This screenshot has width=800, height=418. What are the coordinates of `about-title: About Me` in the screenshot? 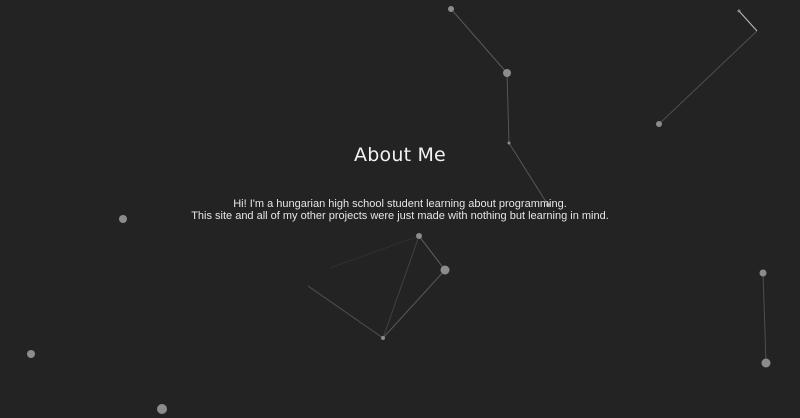 It's located at (400, 155).